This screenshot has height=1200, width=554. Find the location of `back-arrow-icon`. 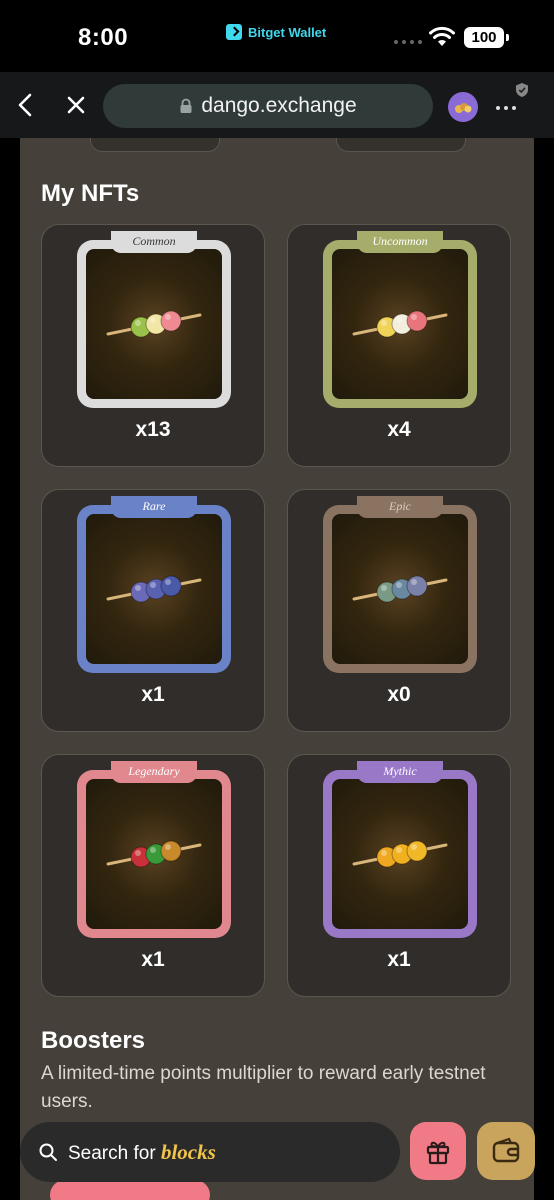

back-arrow-icon is located at coordinates (26, 105).